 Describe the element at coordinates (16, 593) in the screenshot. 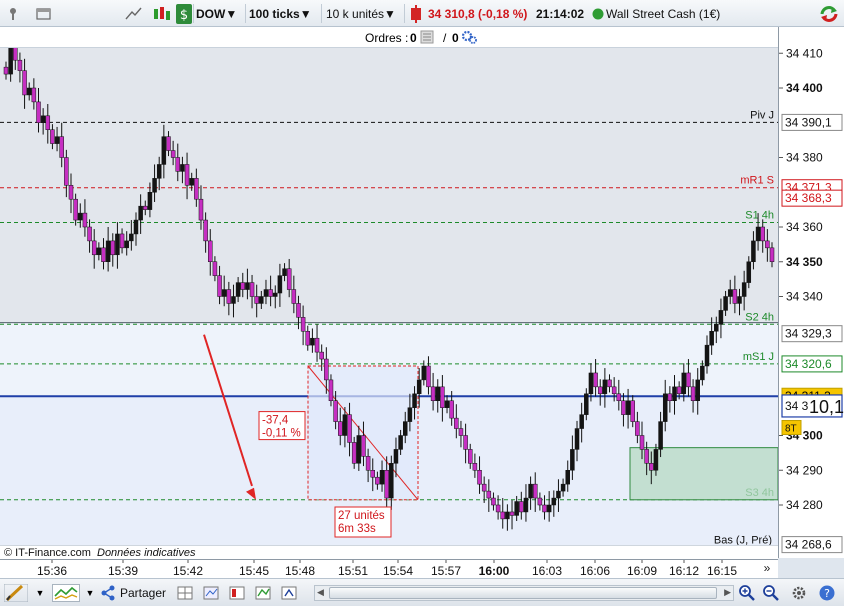

I see `draw-tool-icon` at that location.